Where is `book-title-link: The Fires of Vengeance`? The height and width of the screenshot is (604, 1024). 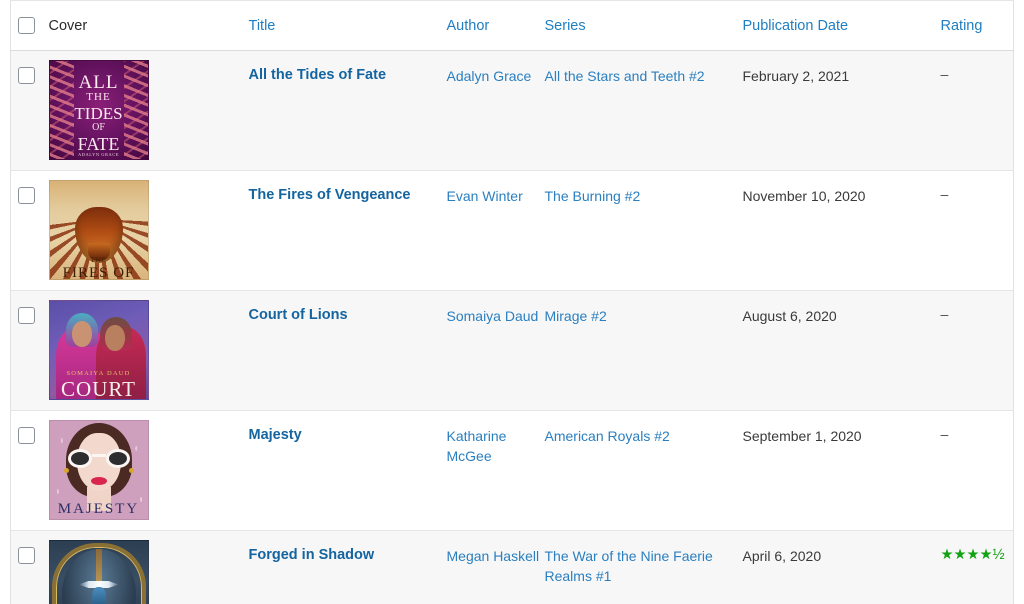
book-title-link: The Fires of Vengeance is located at coordinates (330, 195).